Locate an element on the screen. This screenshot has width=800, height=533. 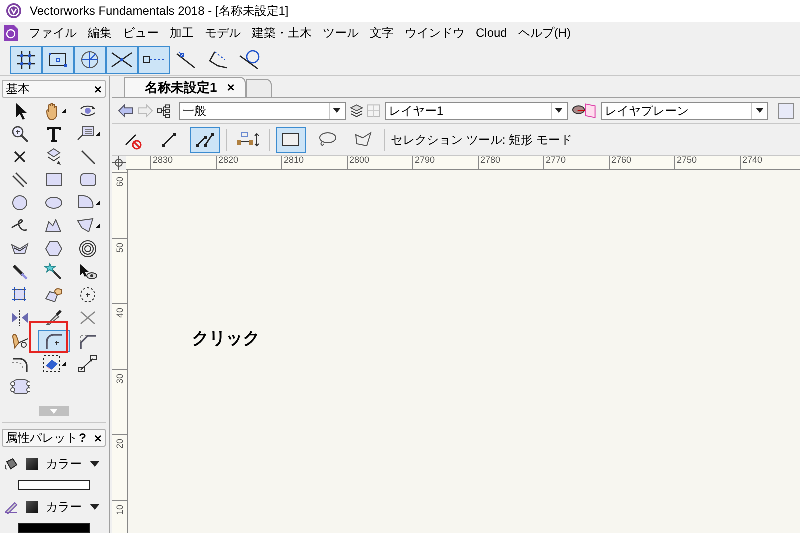
ruler-label: 2790 is located at coordinates (425, 160).